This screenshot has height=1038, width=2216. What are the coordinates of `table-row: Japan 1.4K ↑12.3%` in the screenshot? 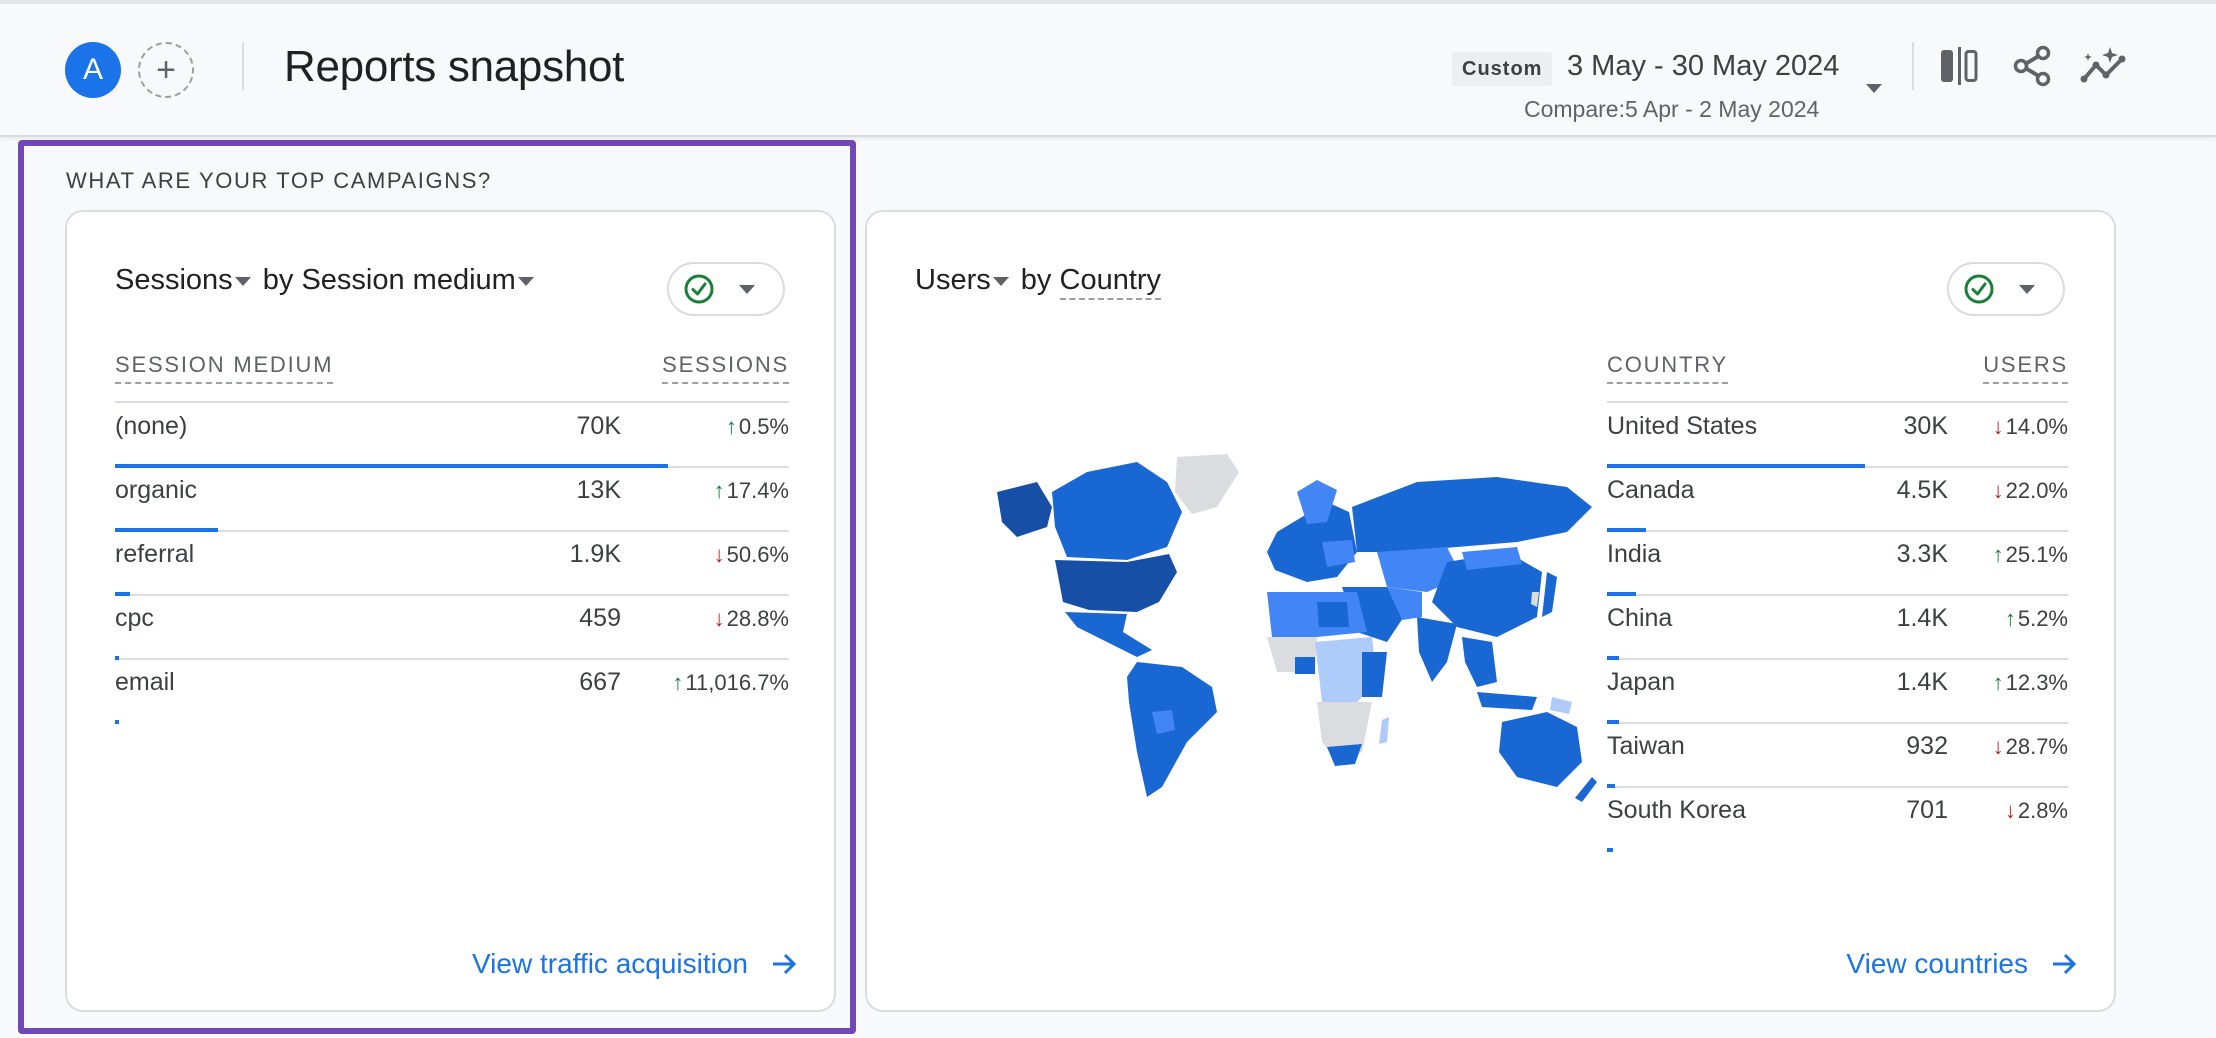 It's located at (1837, 692).